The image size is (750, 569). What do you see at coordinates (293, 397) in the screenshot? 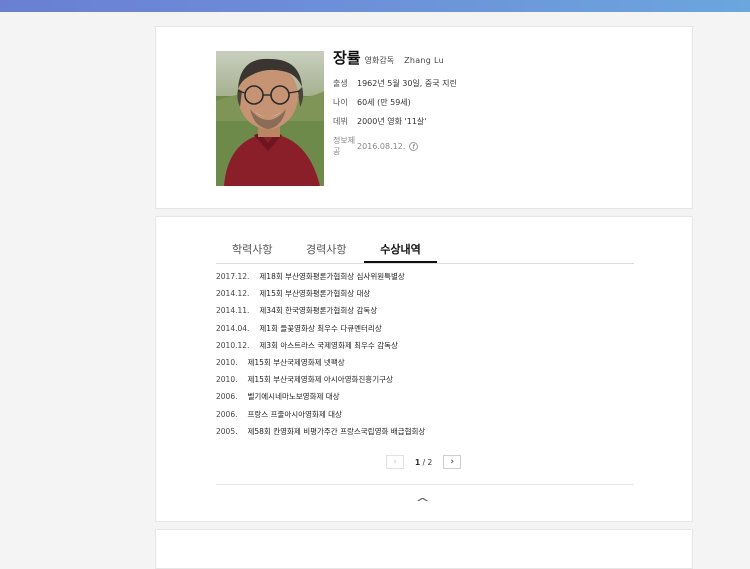
I see `award-title: 벨기에시네마노보영화제 대상` at bounding box center [293, 397].